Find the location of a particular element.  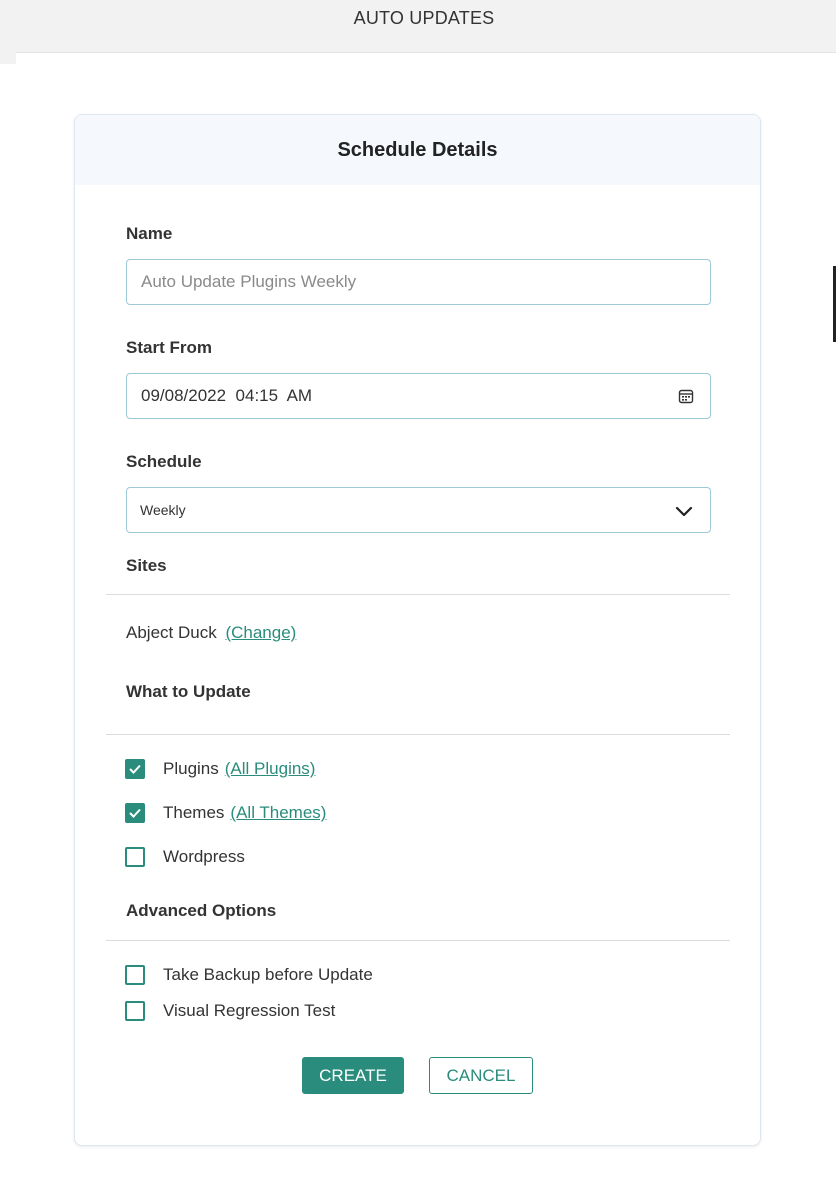

sites-heading: Sites is located at coordinates (146, 565).